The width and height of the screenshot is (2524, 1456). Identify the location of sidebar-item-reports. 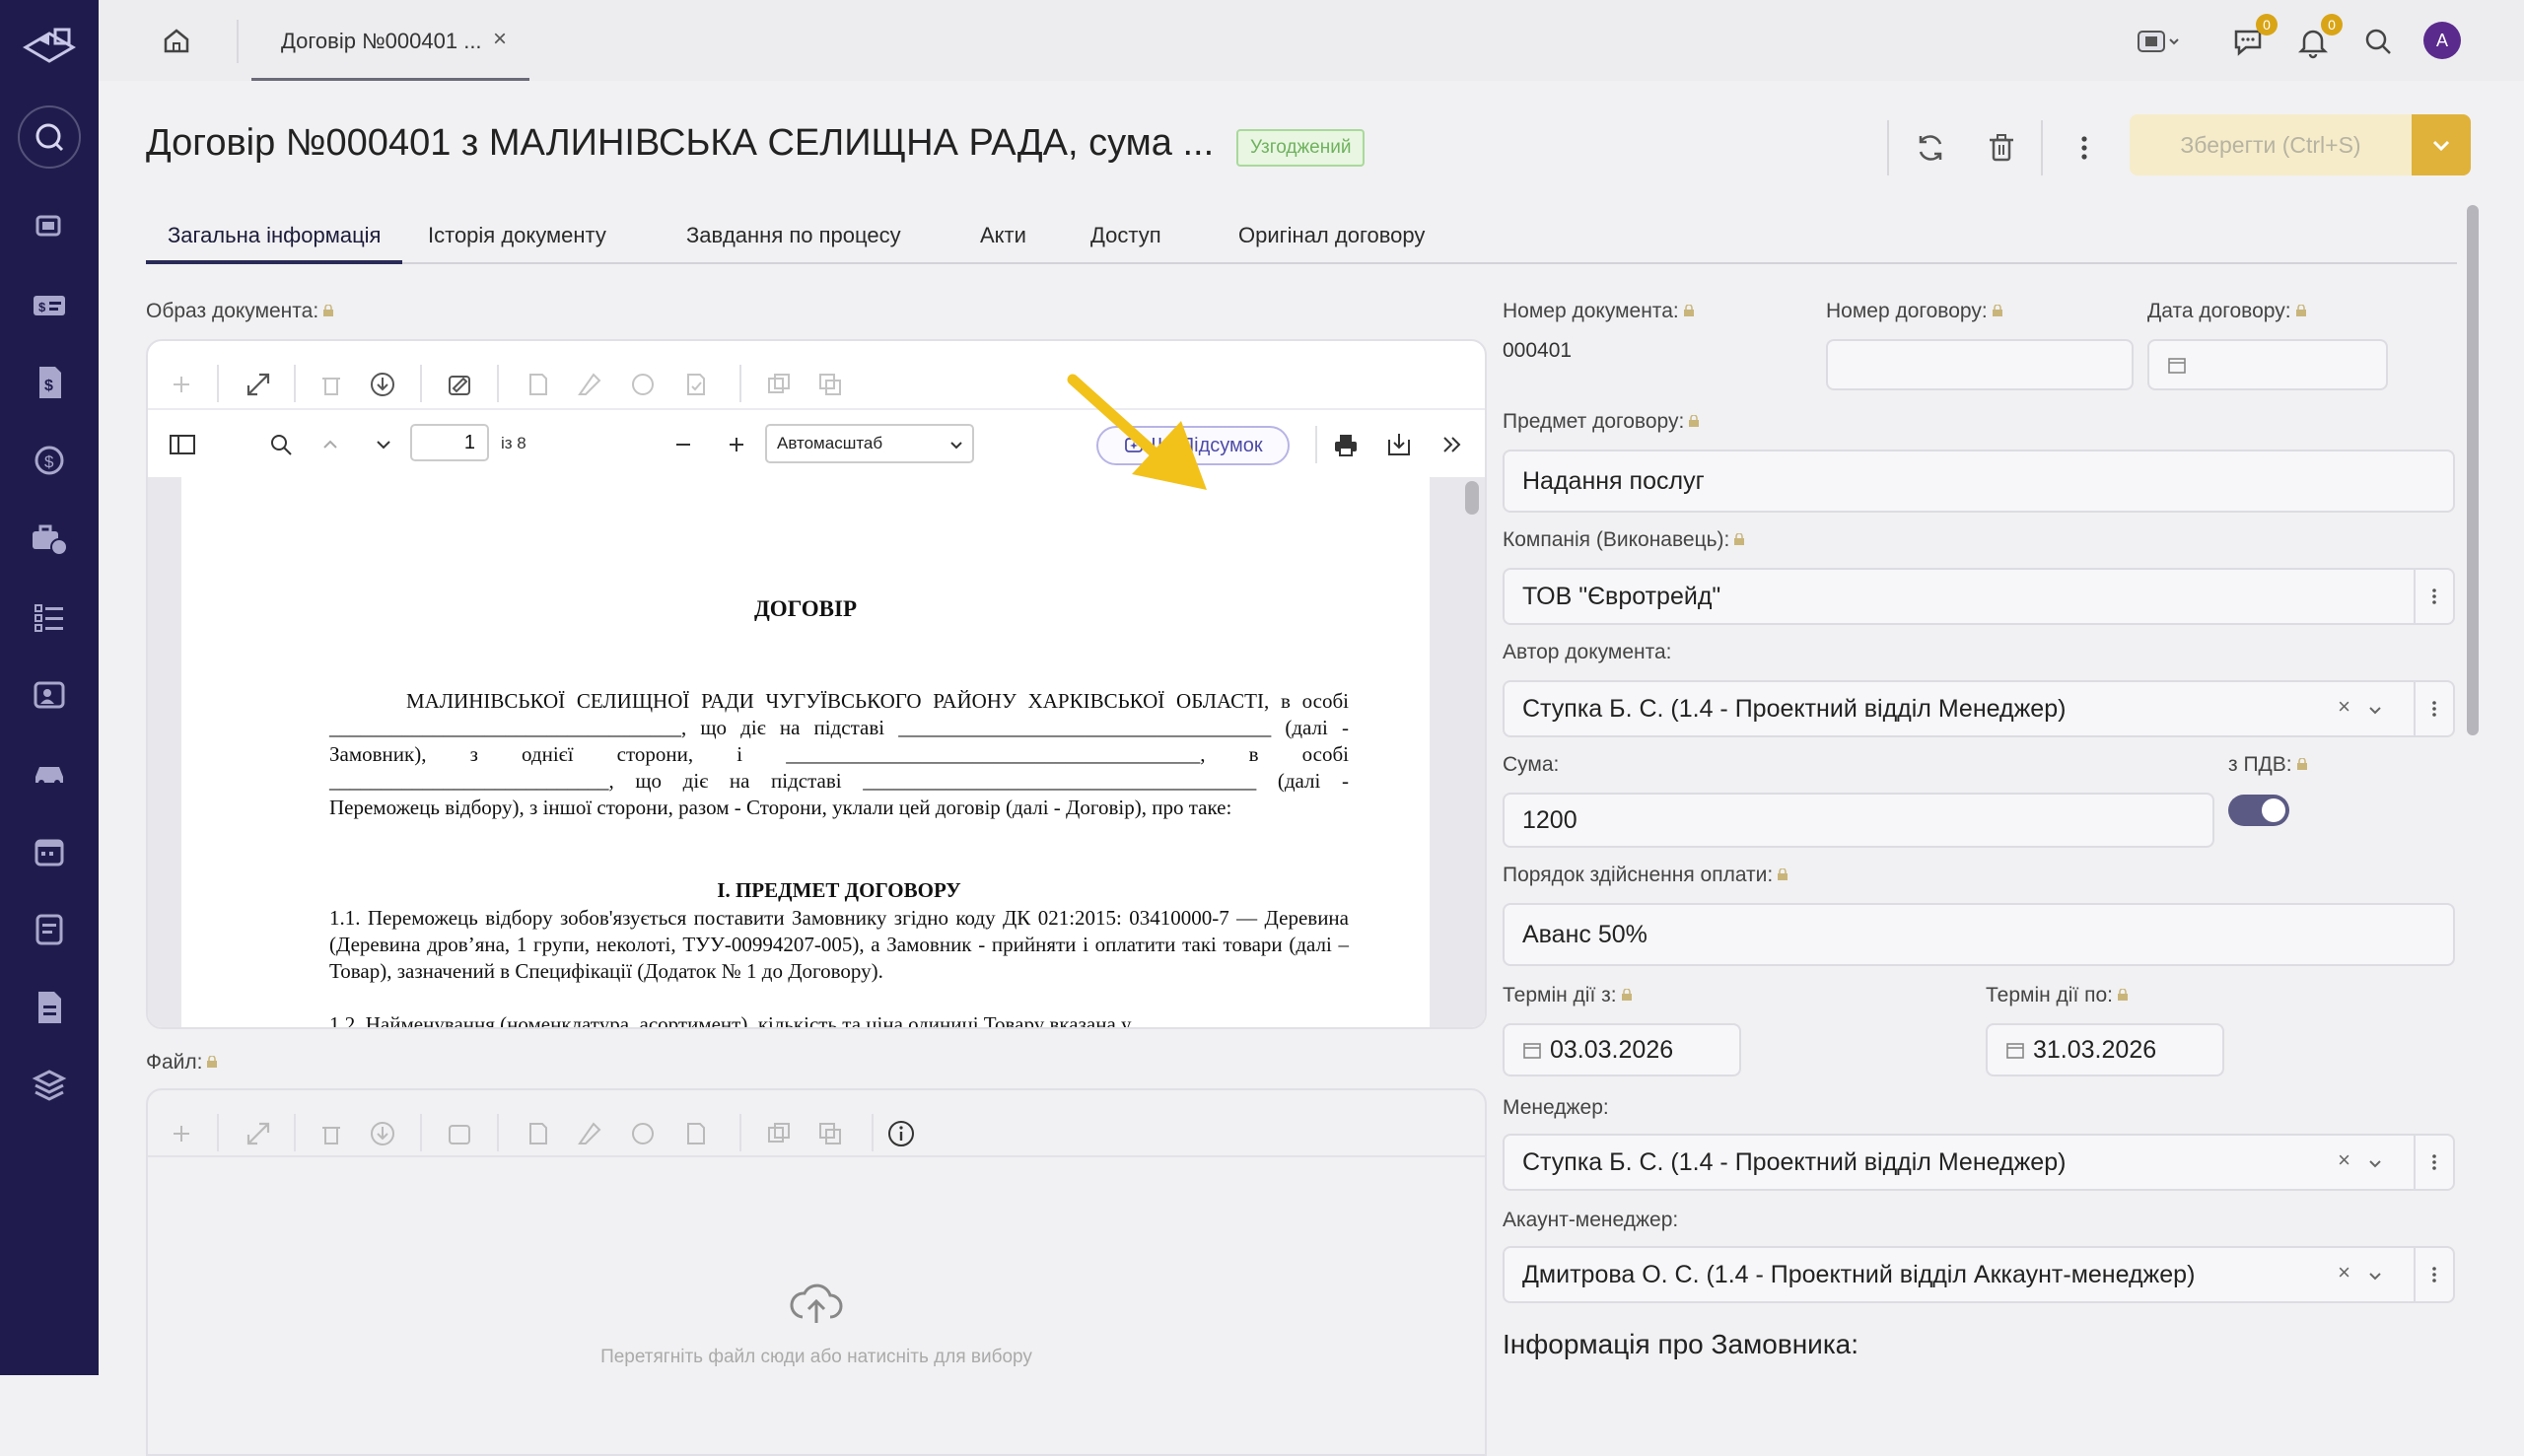
(49, 1007).